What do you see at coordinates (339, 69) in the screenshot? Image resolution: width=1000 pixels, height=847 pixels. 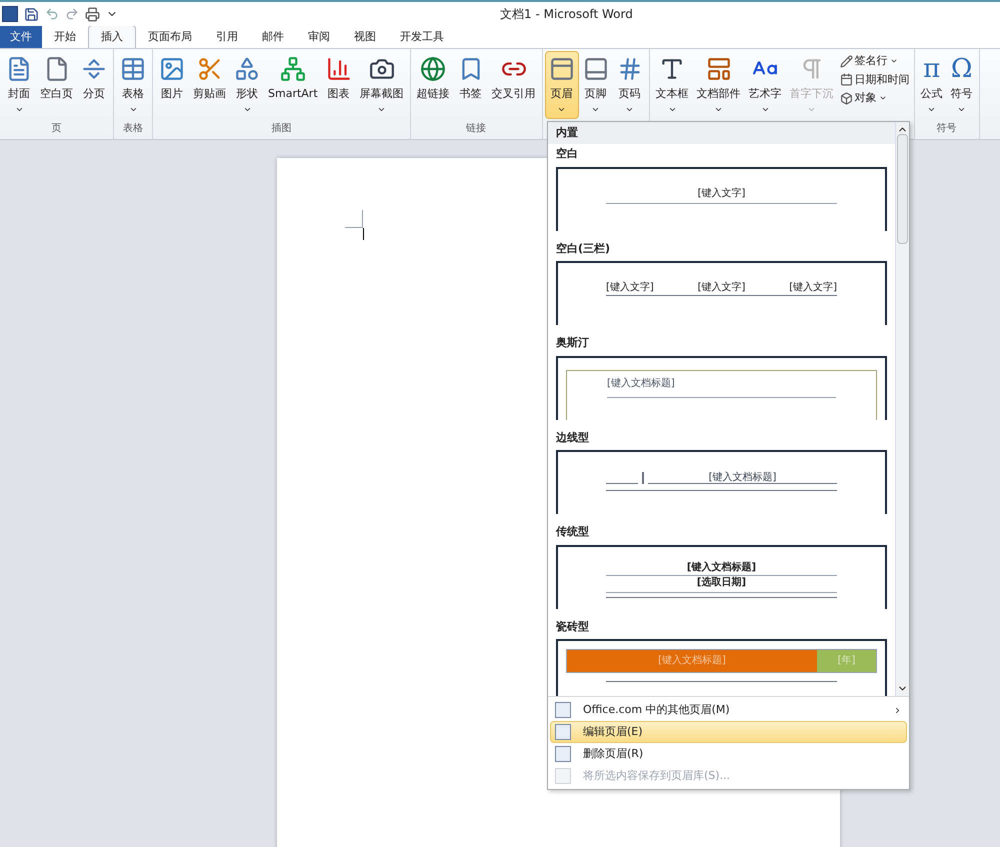 I see `bar-chart-icon` at bounding box center [339, 69].